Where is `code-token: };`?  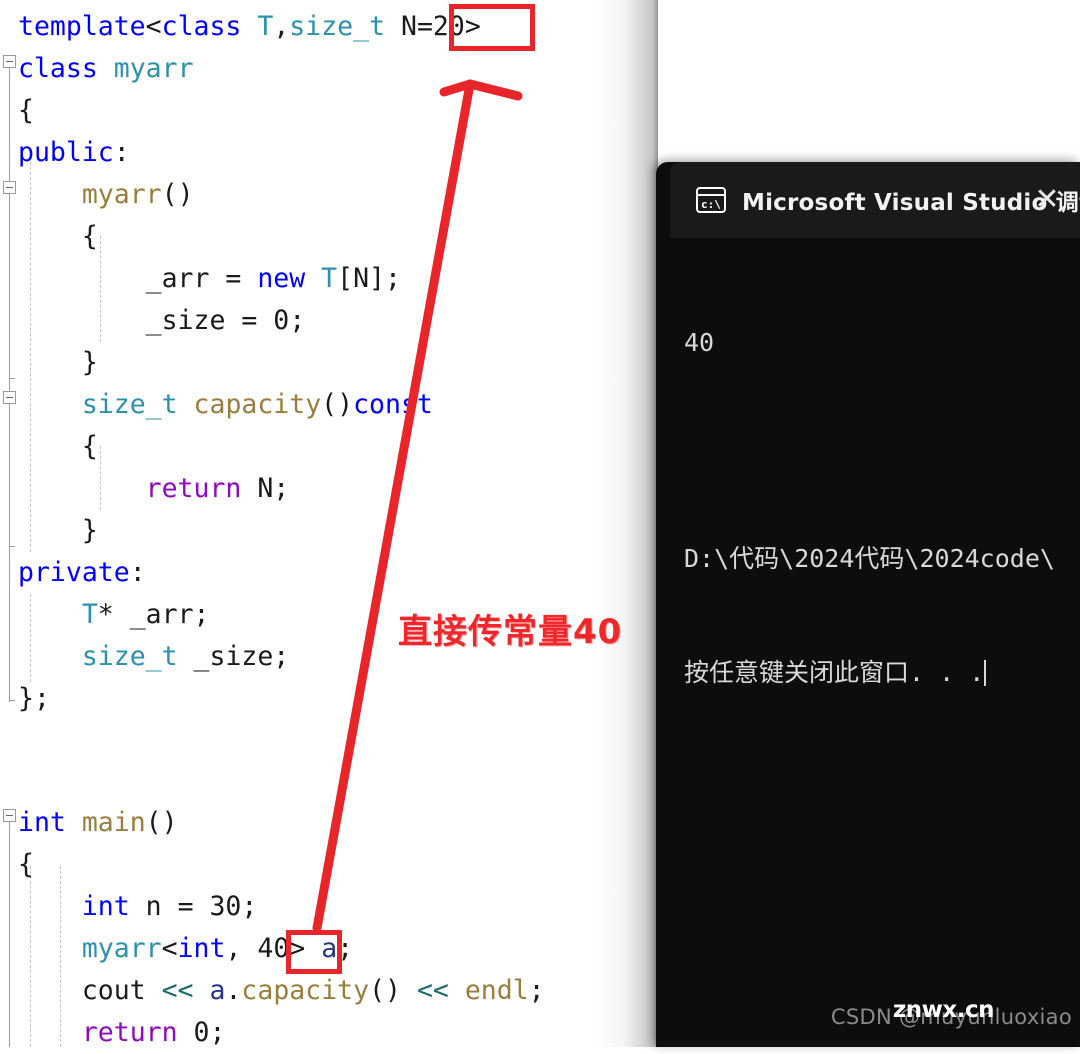 code-token: }; is located at coordinates (34, 698).